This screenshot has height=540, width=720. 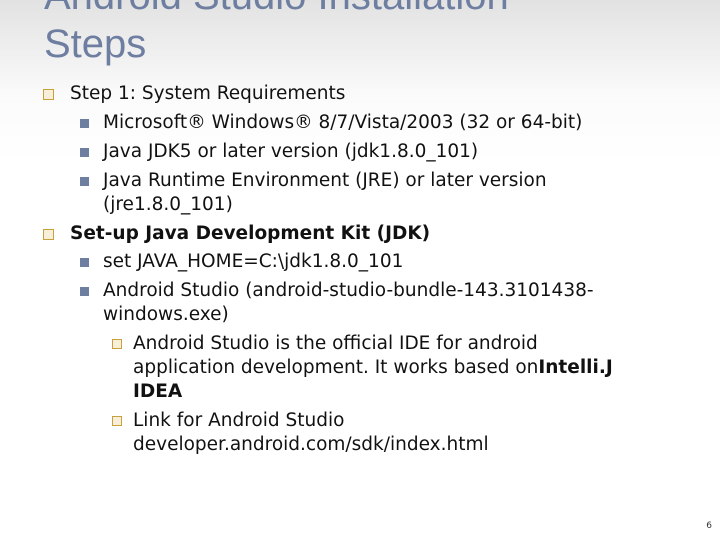 I want to click on slide-title: Android Studio Installation Steps, so click(x=374, y=34).